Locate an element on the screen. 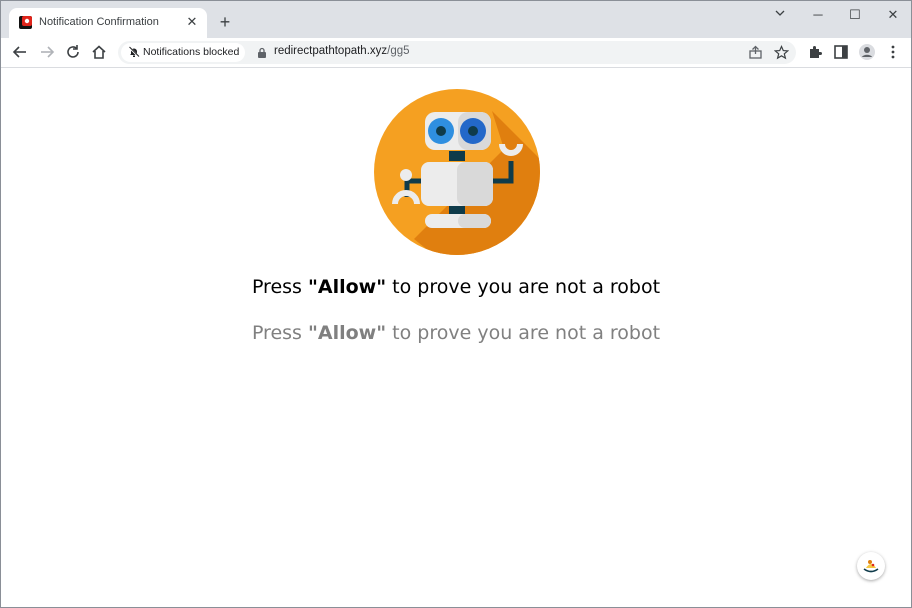 The image size is (912, 608). reload-icon is located at coordinates (73, 52).